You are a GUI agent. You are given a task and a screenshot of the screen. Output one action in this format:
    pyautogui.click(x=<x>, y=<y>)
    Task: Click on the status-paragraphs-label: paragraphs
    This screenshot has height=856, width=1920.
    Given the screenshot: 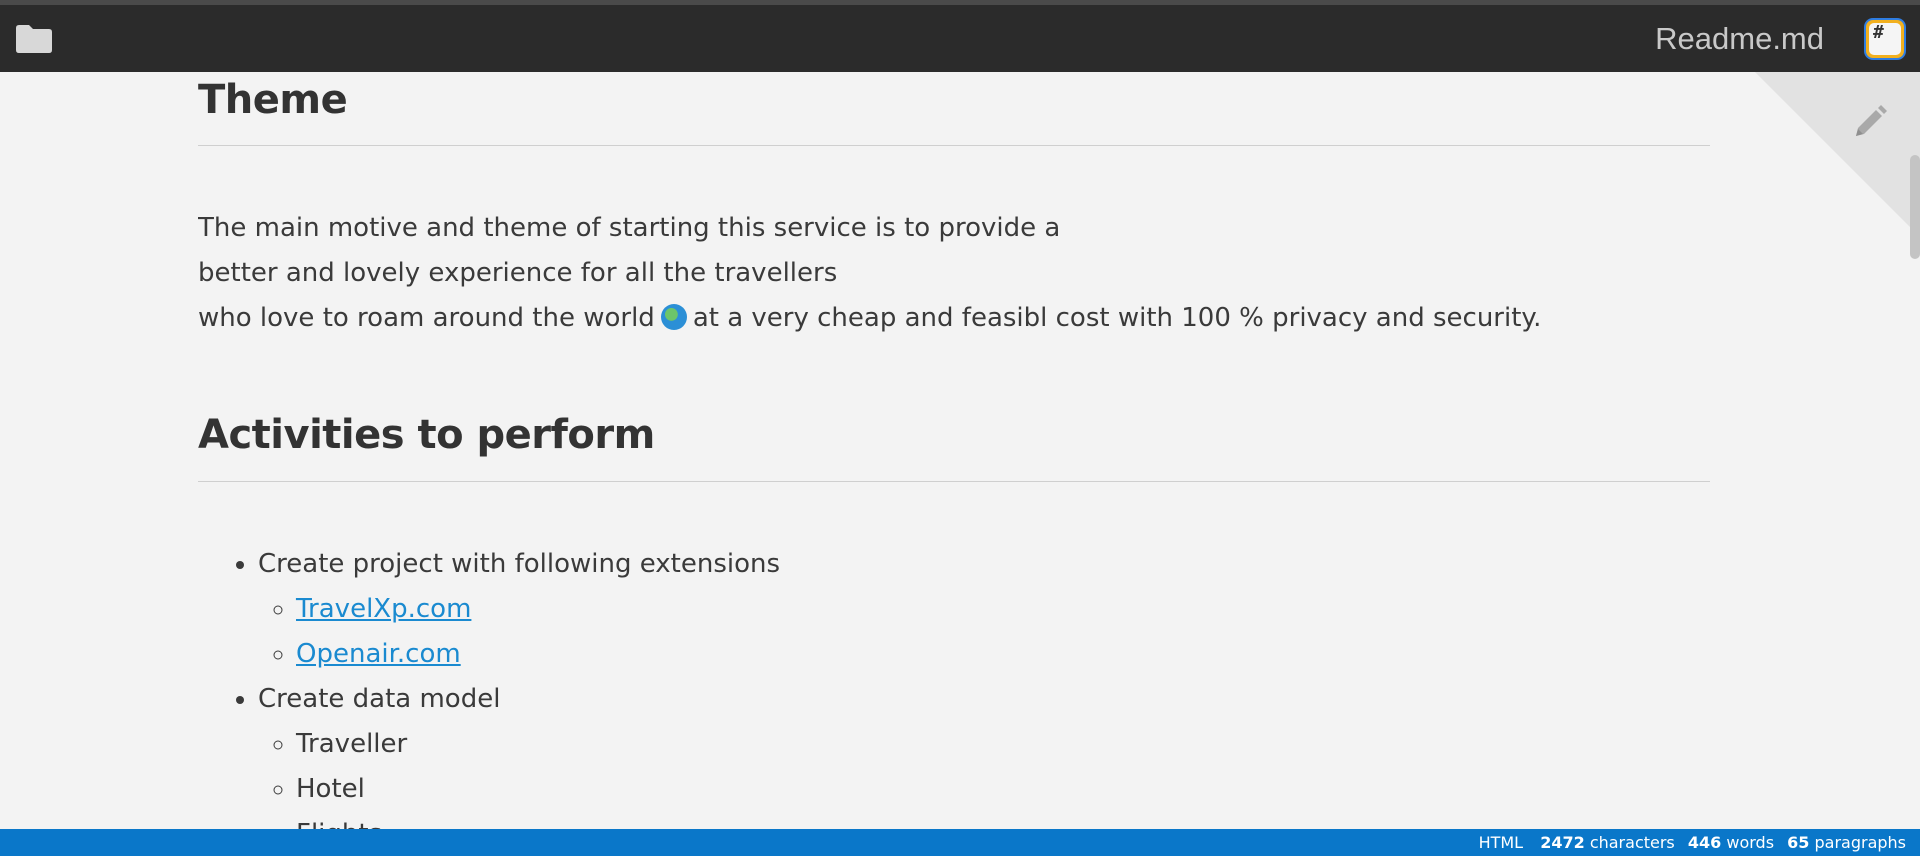 What is the action you would take?
    pyautogui.click(x=1860, y=842)
    